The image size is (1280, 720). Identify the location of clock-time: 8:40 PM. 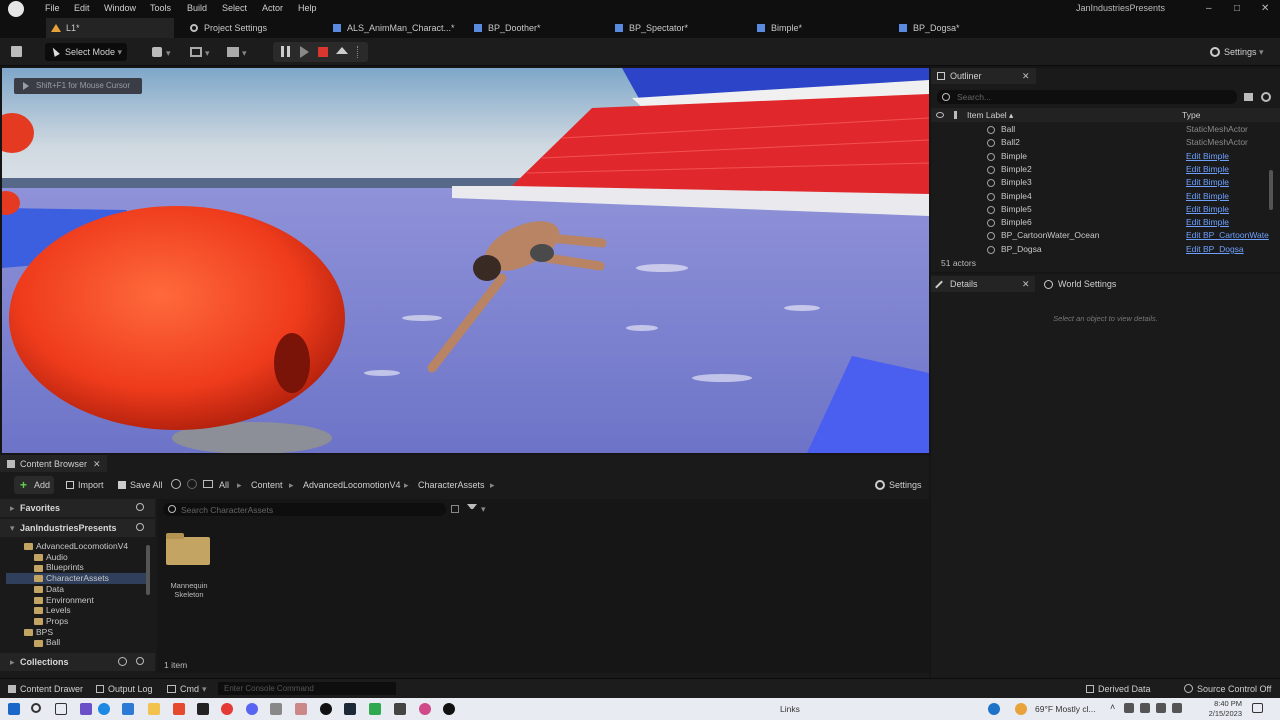
(1224, 703).